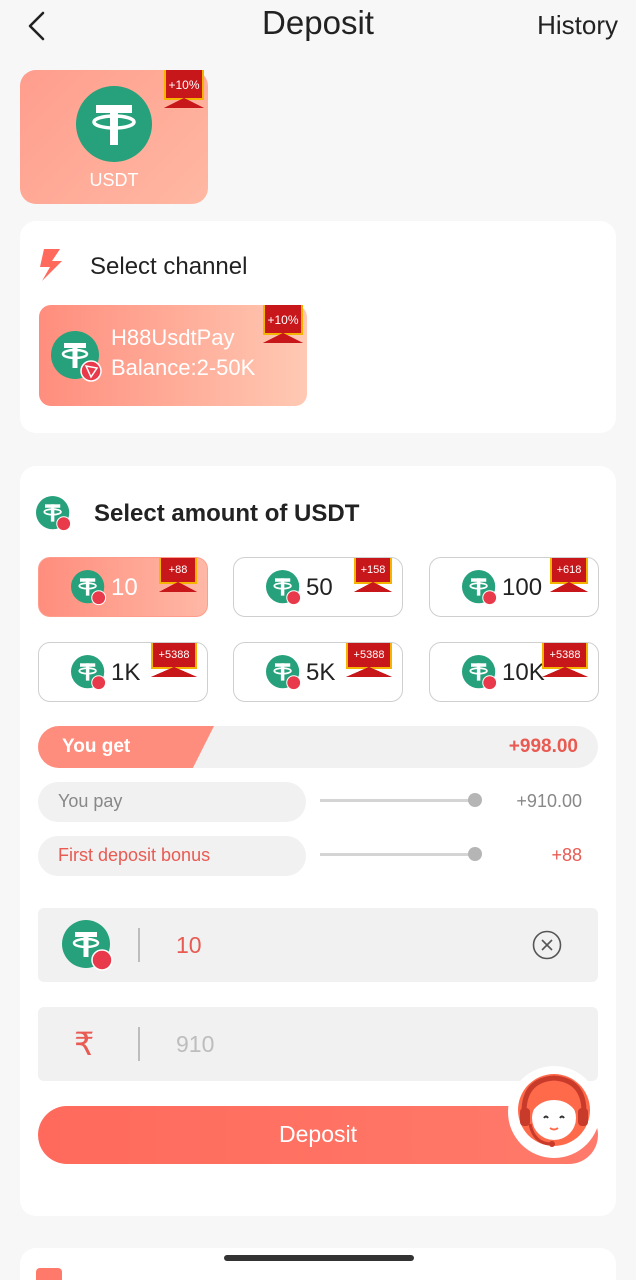 The width and height of the screenshot is (636, 1280). I want to click on amount-option: 5K +5388, so click(318, 672).